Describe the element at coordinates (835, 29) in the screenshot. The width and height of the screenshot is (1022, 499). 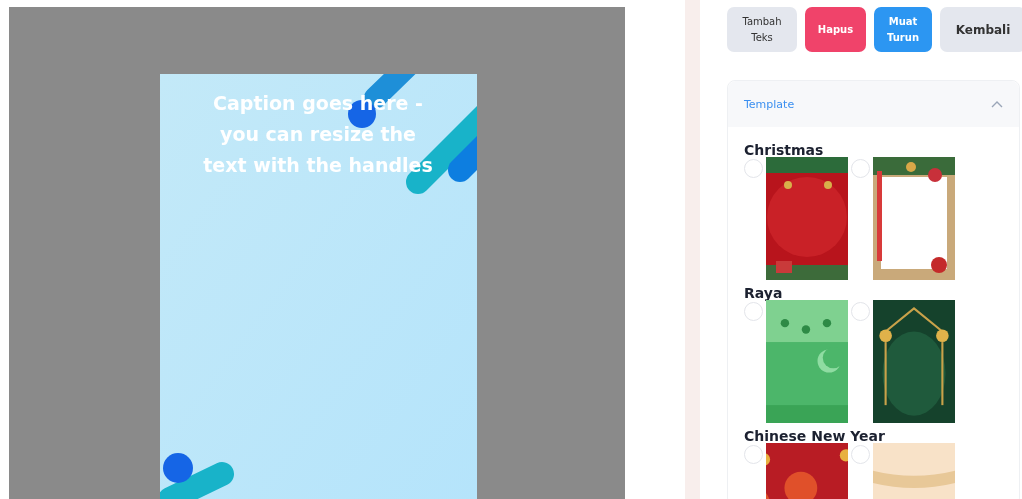
I see `toolbar-button: Hapus` at that location.